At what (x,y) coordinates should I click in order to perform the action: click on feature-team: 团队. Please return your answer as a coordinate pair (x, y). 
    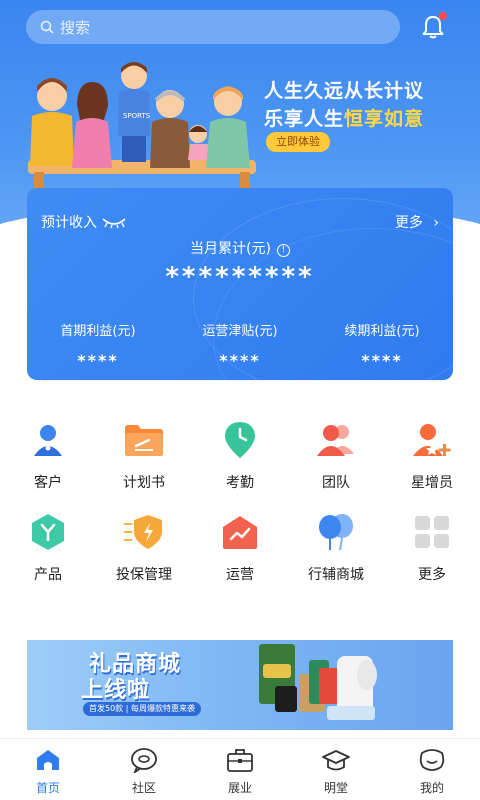
    Looking at the image, I should click on (336, 456).